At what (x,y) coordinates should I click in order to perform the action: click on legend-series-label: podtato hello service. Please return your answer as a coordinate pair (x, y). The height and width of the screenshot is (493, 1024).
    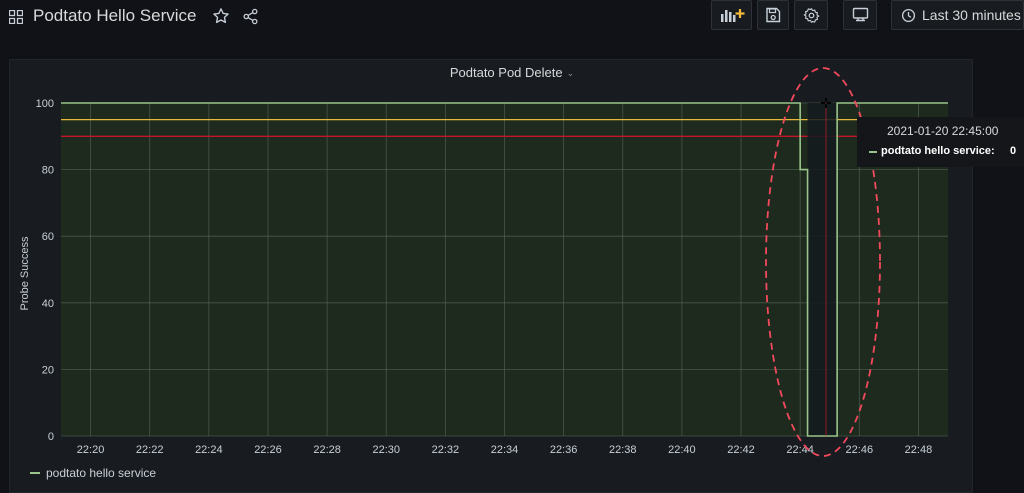
    Looking at the image, I should click on (101, 473).